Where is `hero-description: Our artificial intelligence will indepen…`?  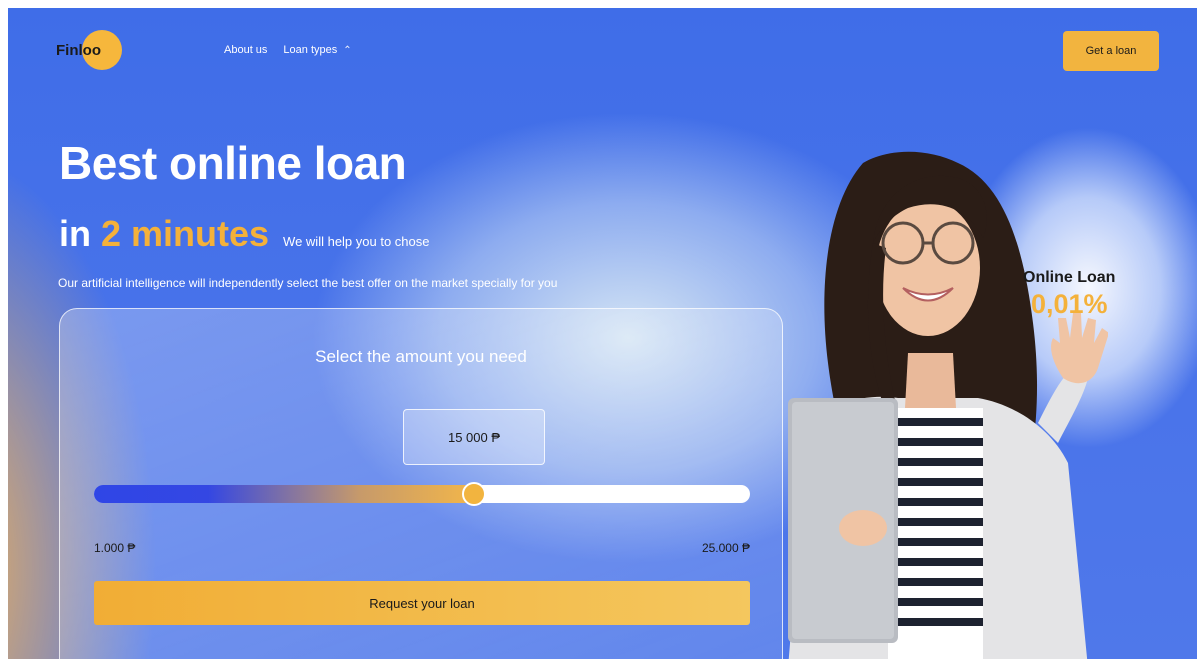 hero-description: Our artificial intelligence will indepen… is located at coordinates (308, 283).